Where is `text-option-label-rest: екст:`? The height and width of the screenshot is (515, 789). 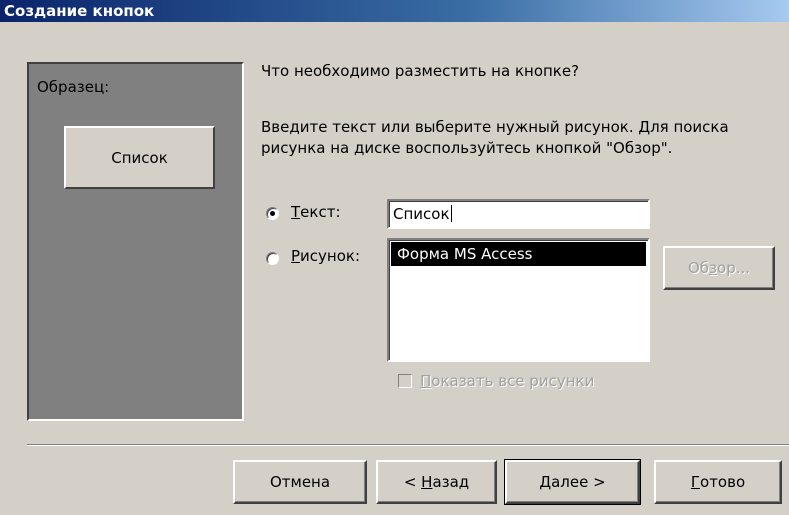
text-option-label-rest: екст: is located at coordinates (320, 212).